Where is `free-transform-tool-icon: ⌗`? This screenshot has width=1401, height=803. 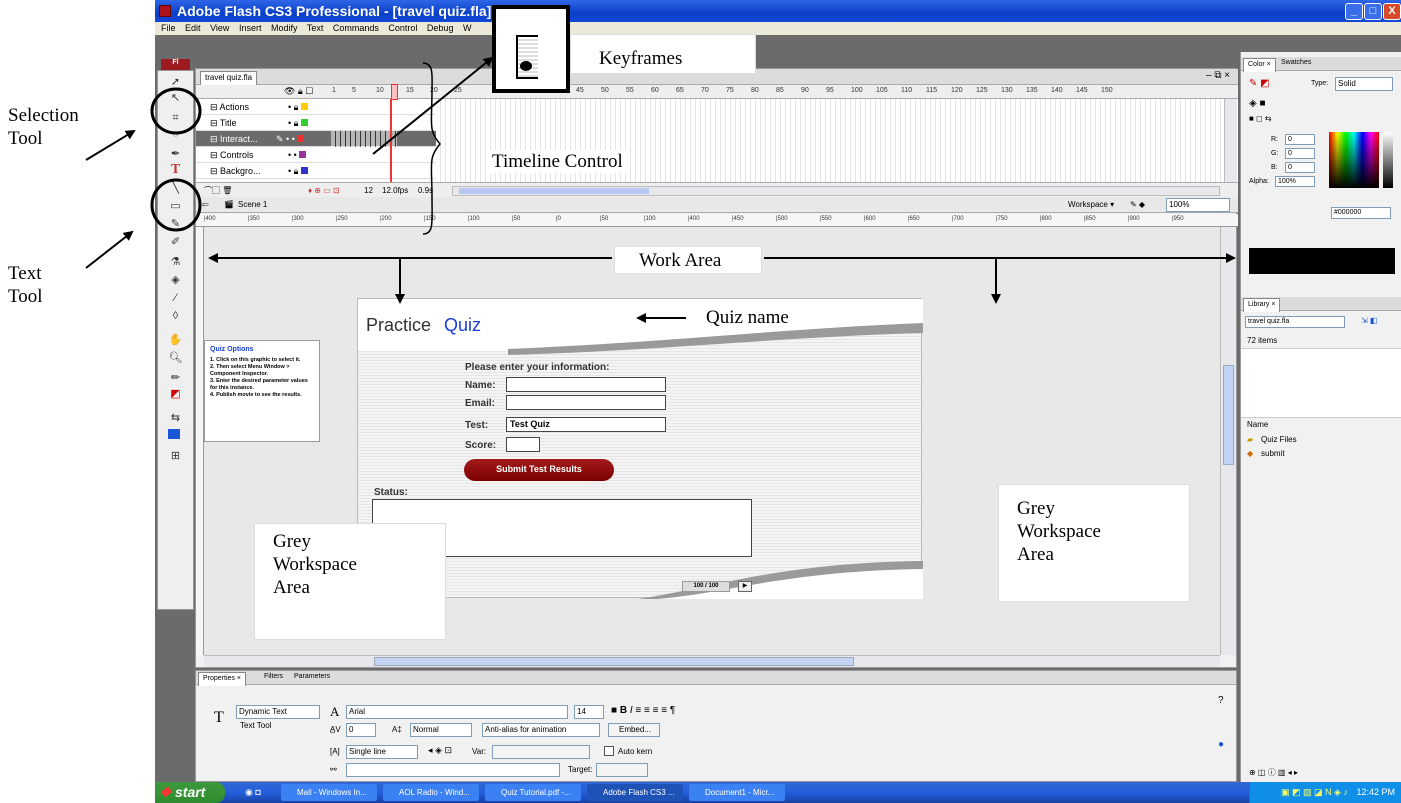 free-transform-tool-icon: ⌗ is located at coordinates (175, 118).